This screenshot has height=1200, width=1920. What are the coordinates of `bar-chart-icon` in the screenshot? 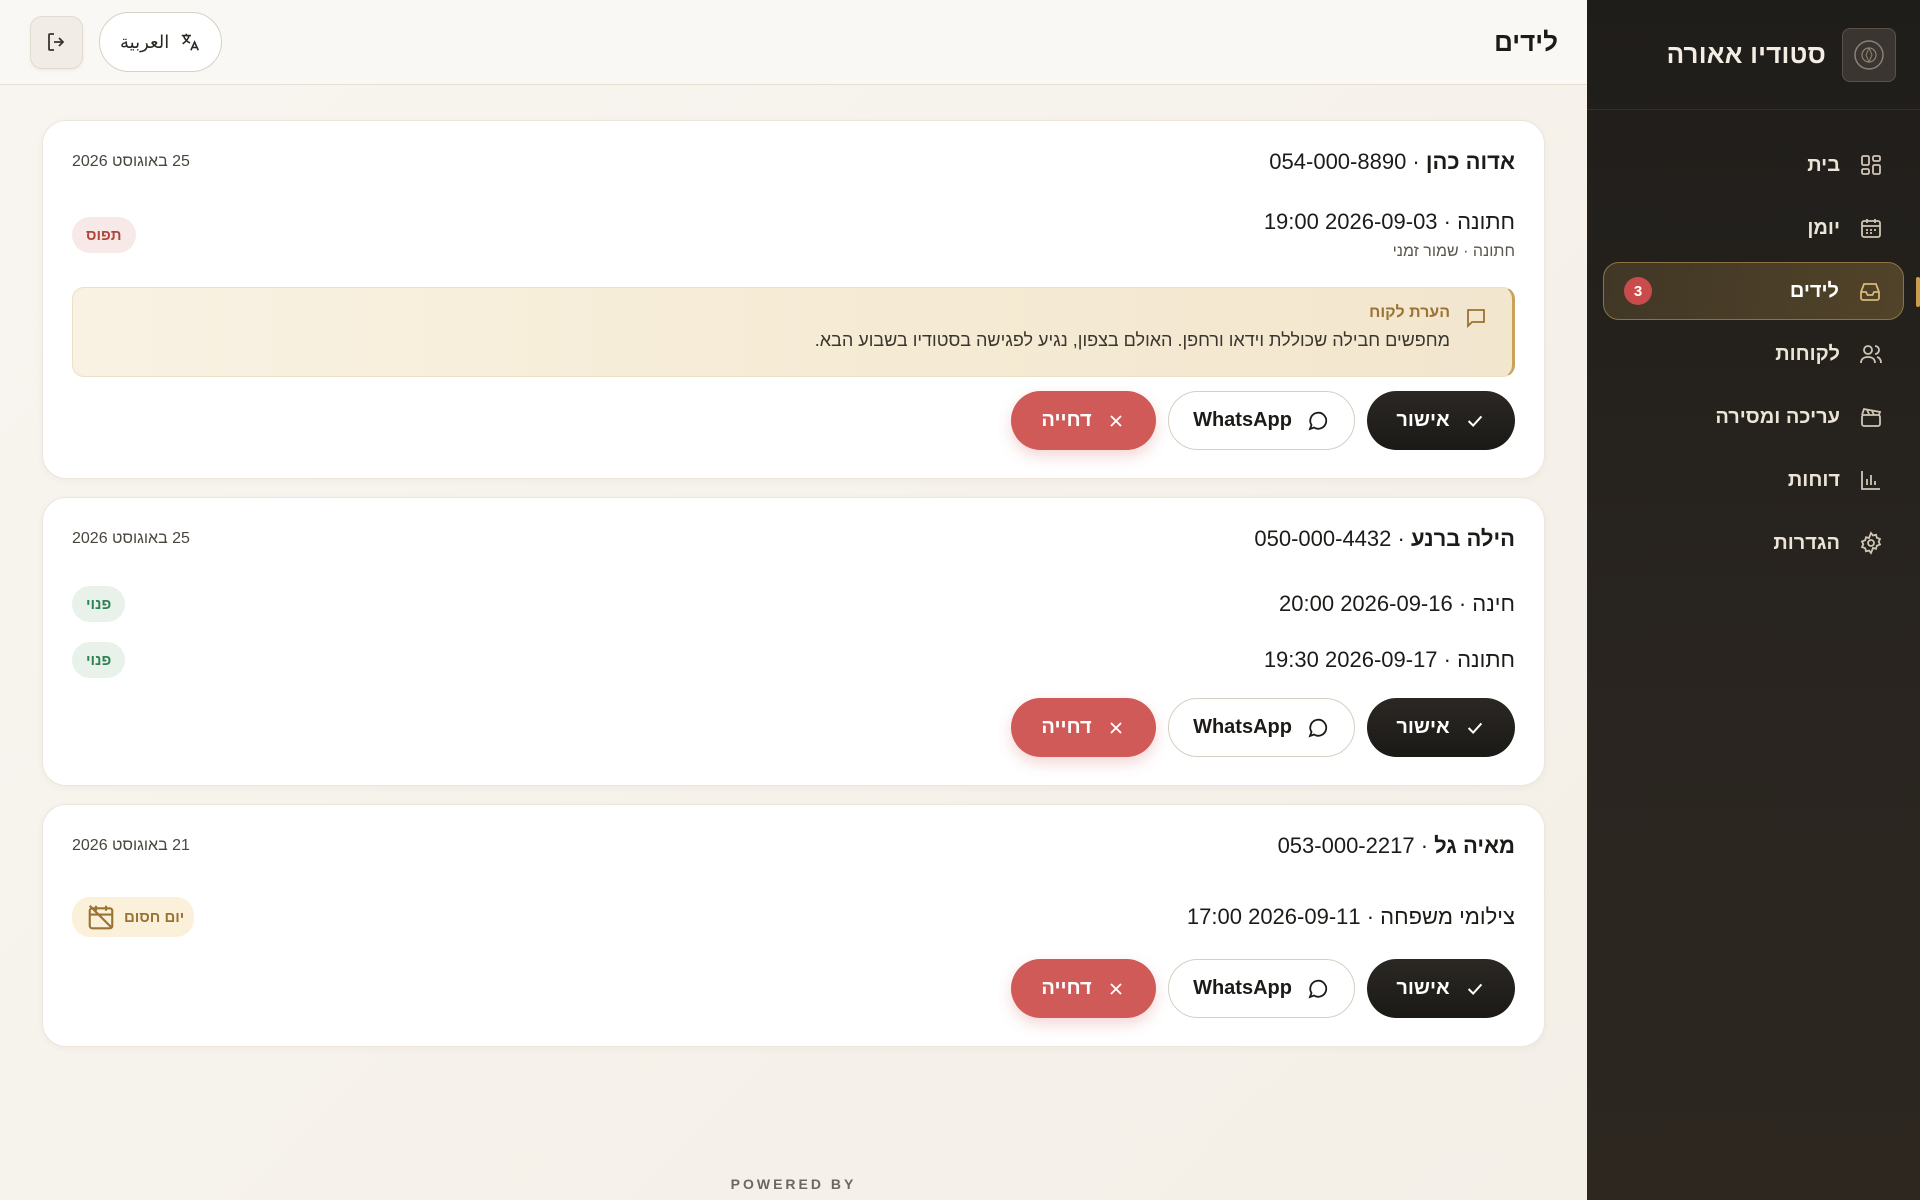 It's located at (1871, 480).